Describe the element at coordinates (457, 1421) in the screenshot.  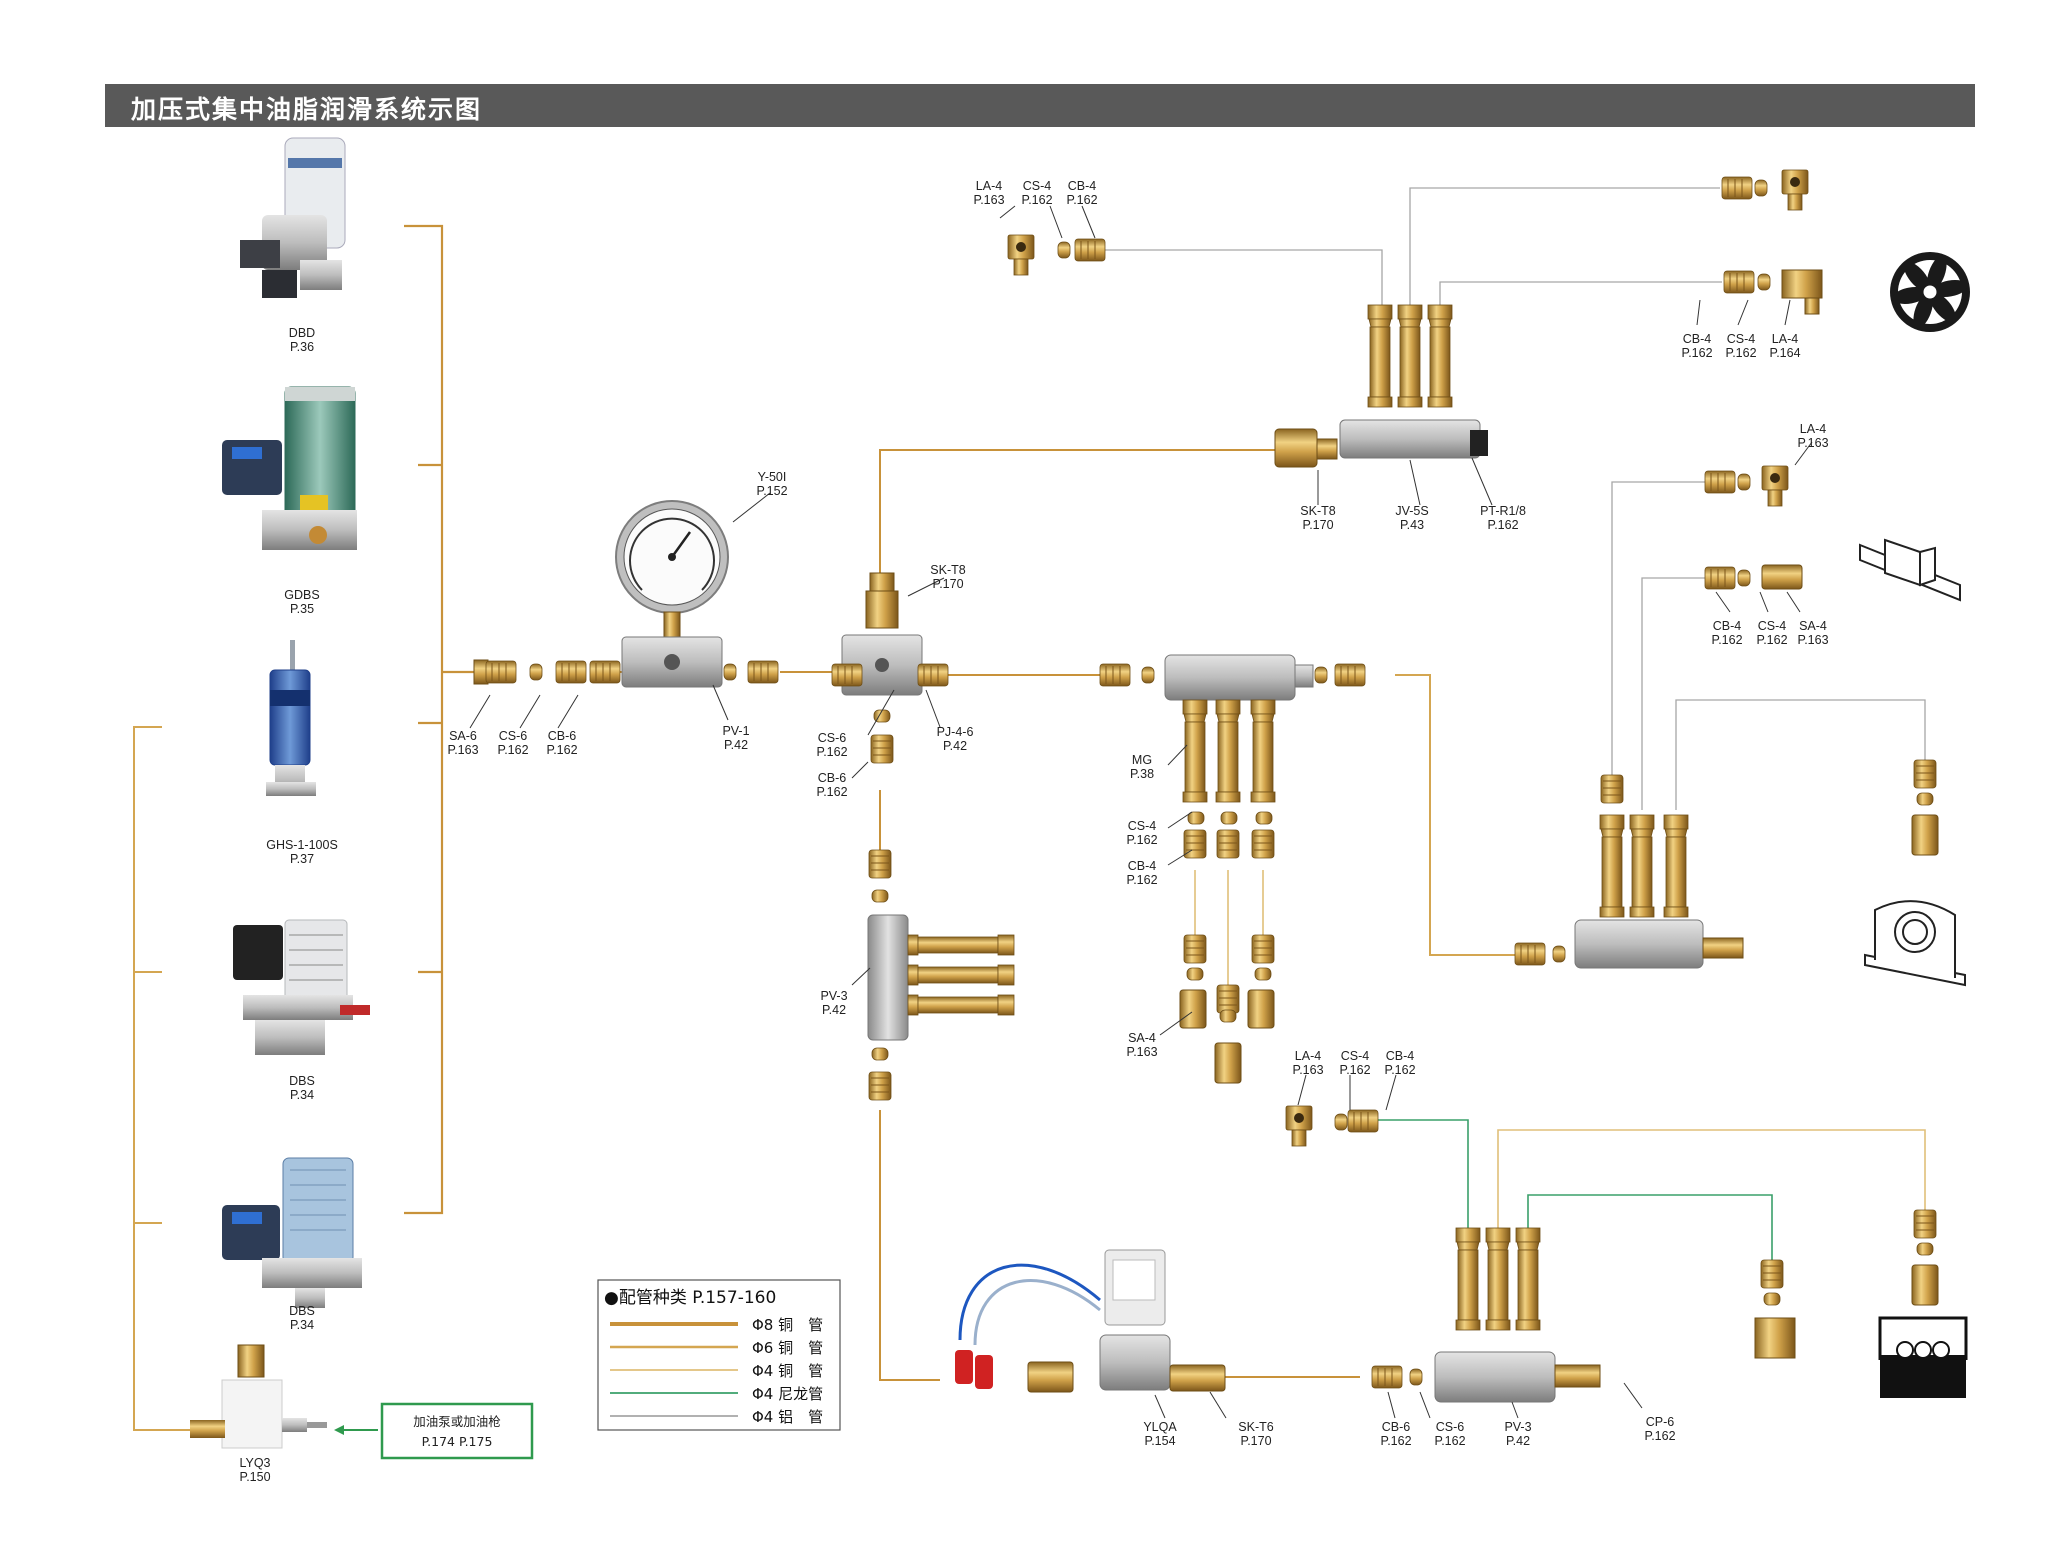
I see `filler-notice-line1: 加油泵或加油枪` at that location.